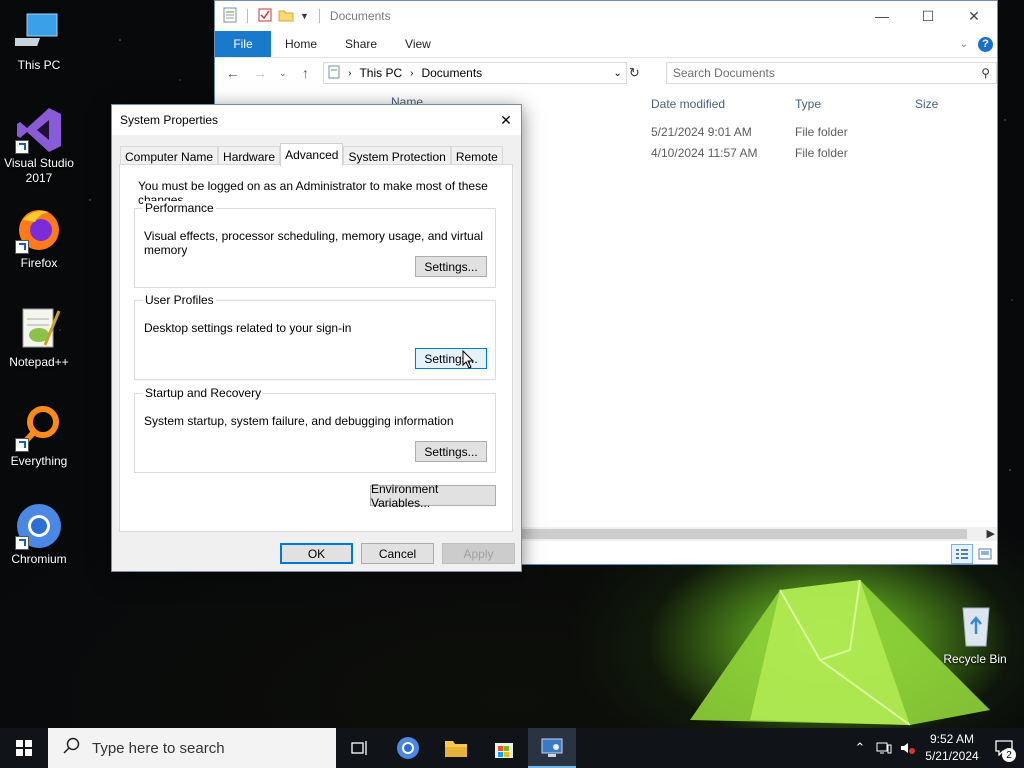  I want to click on window-title: Documents, so click(360, 16).